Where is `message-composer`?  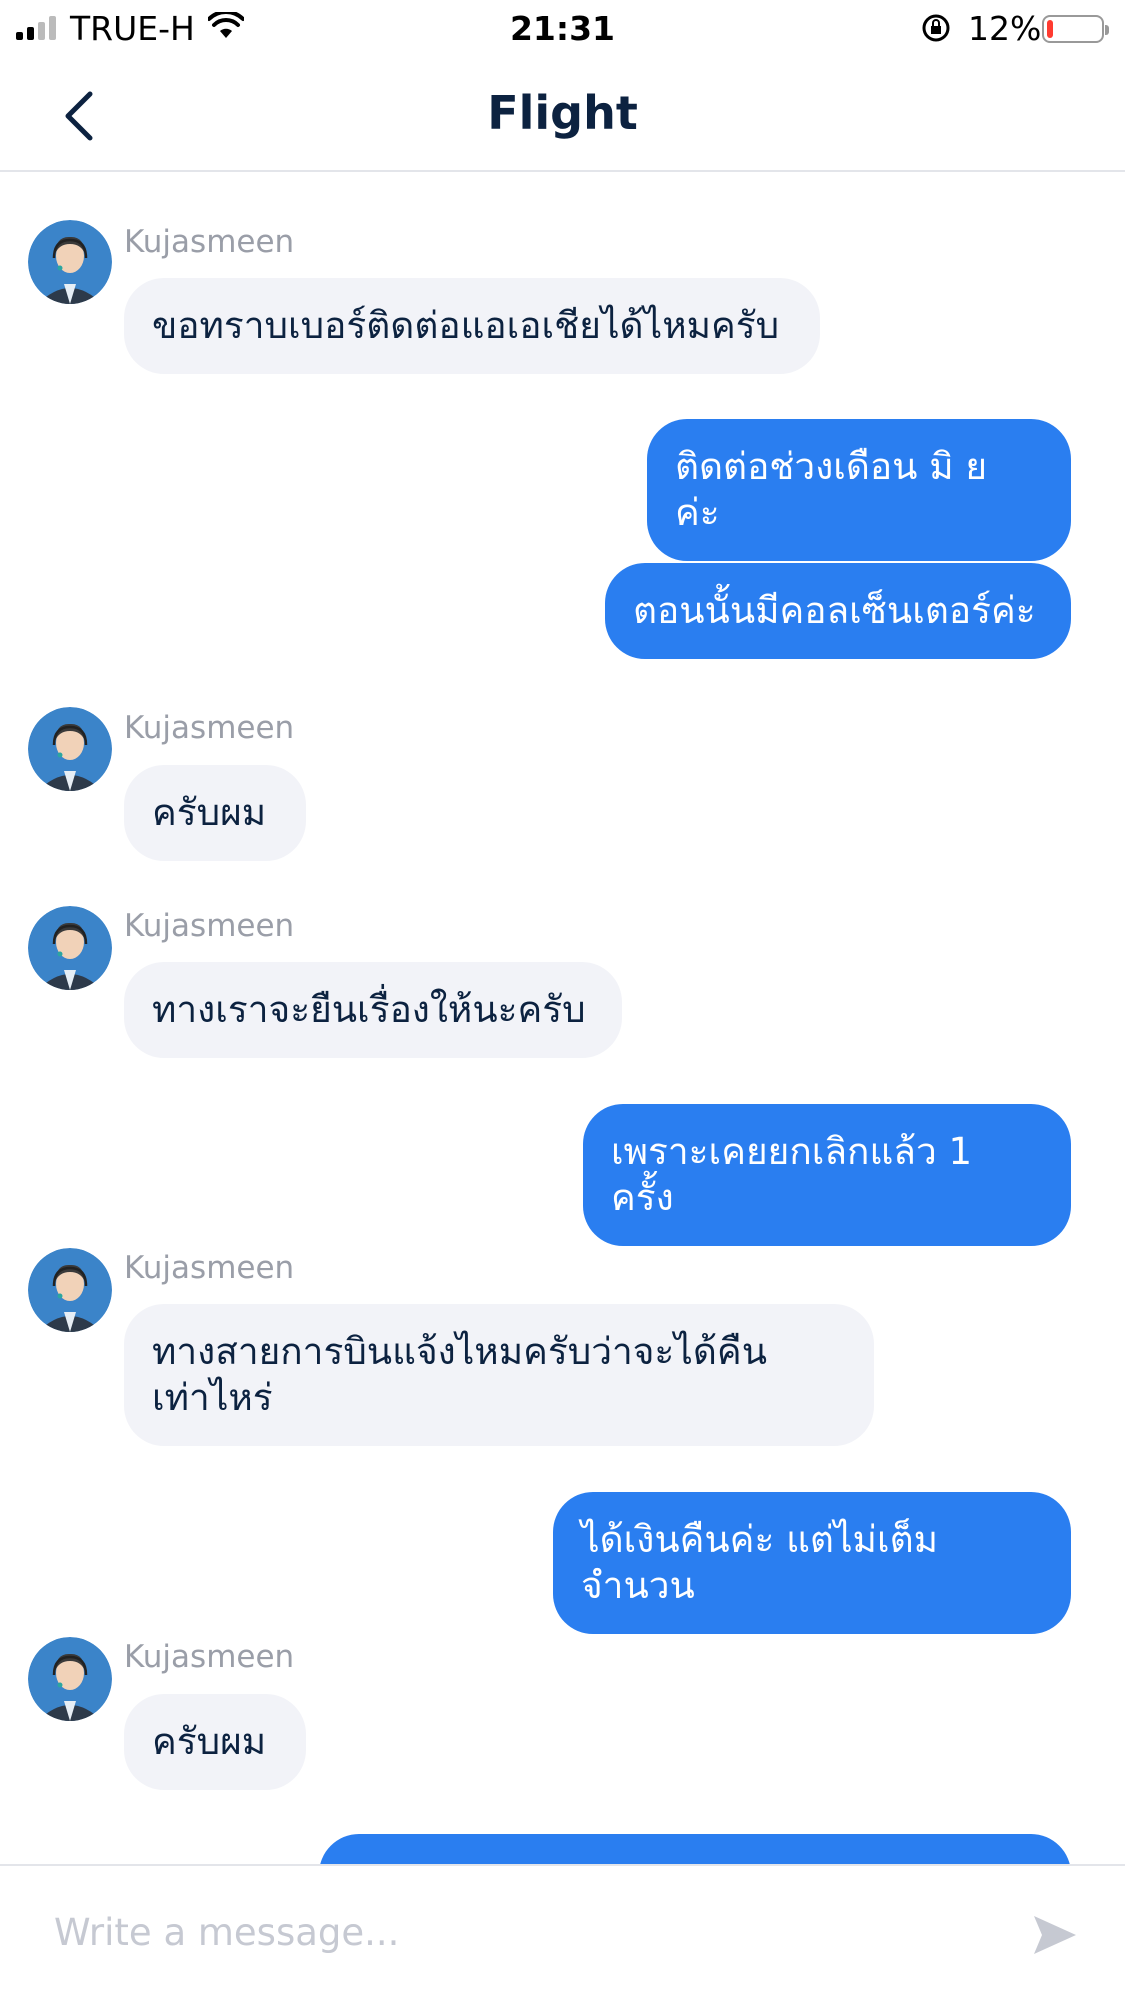
message-composer is located at coordinates (562, 1932).